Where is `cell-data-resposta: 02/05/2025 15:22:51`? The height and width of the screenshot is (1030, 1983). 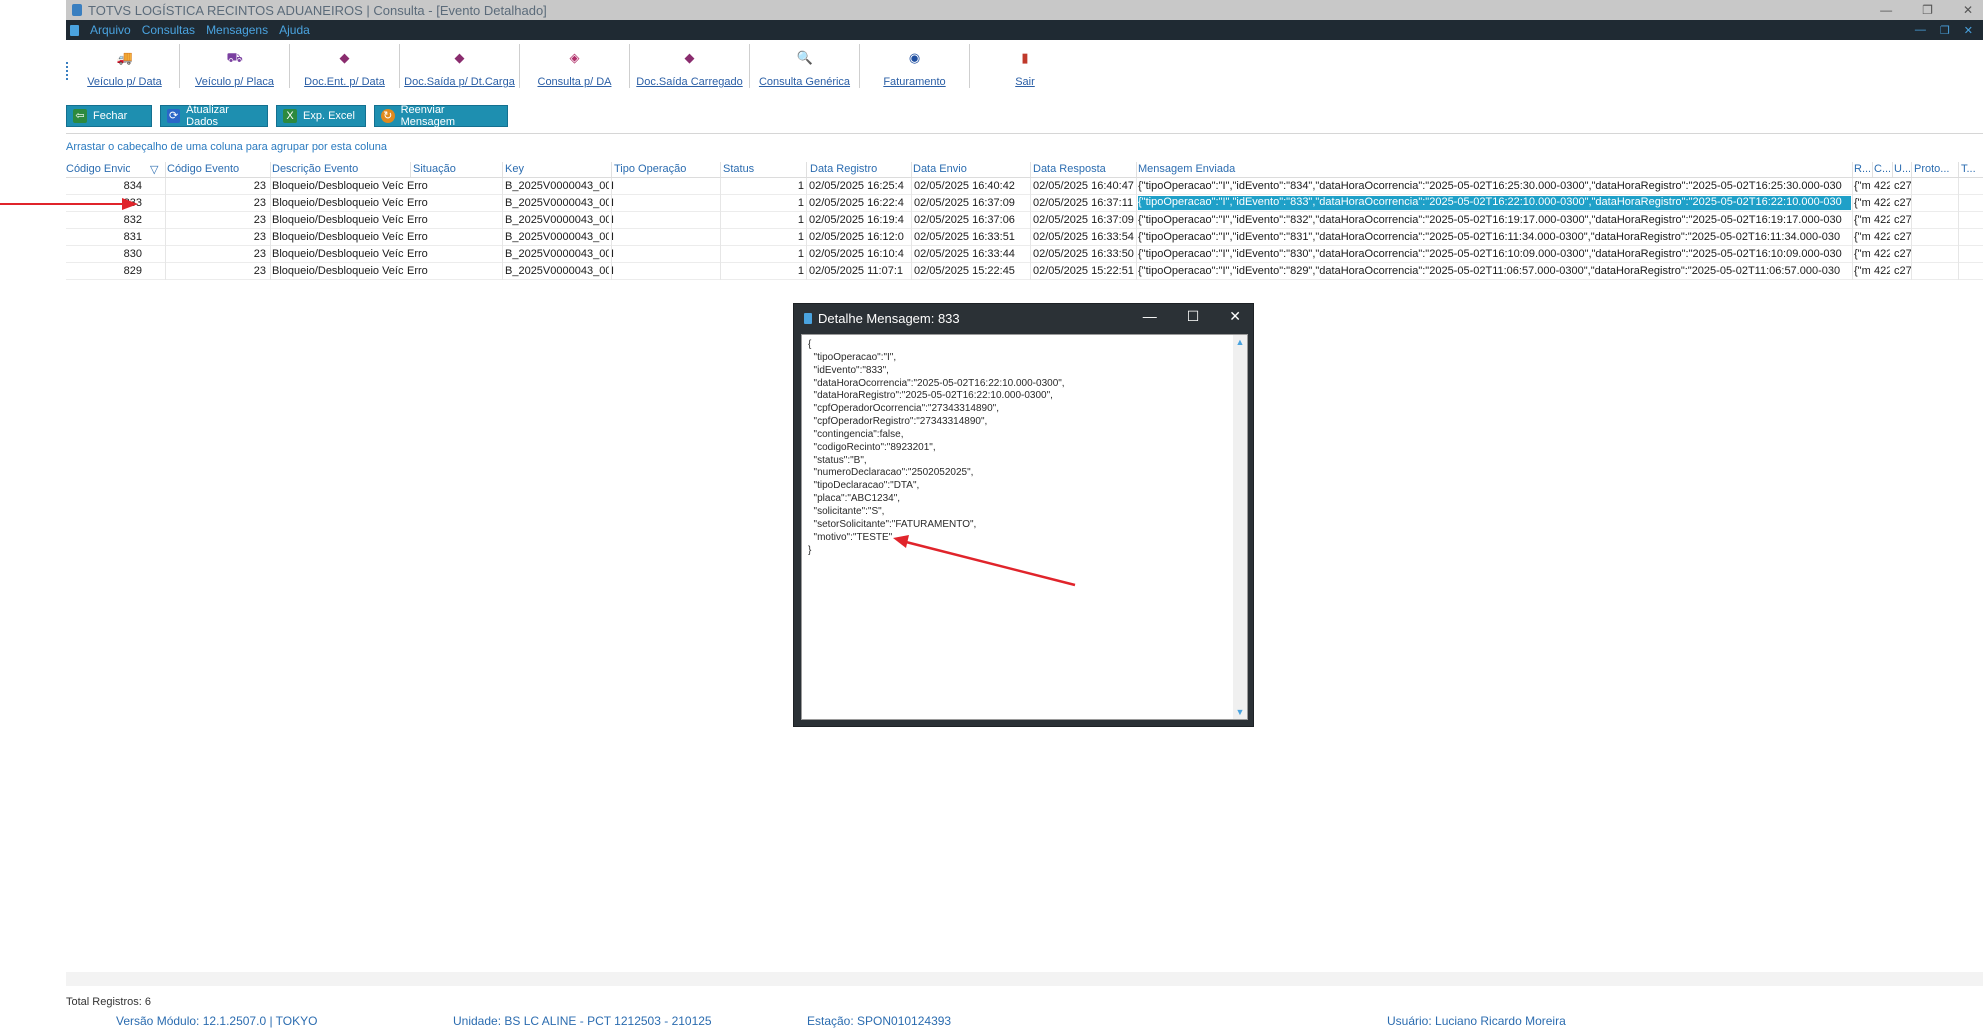
cell-data-resposta: 02/05/2025 15:22:51 is located at coordinates (1083, 271).